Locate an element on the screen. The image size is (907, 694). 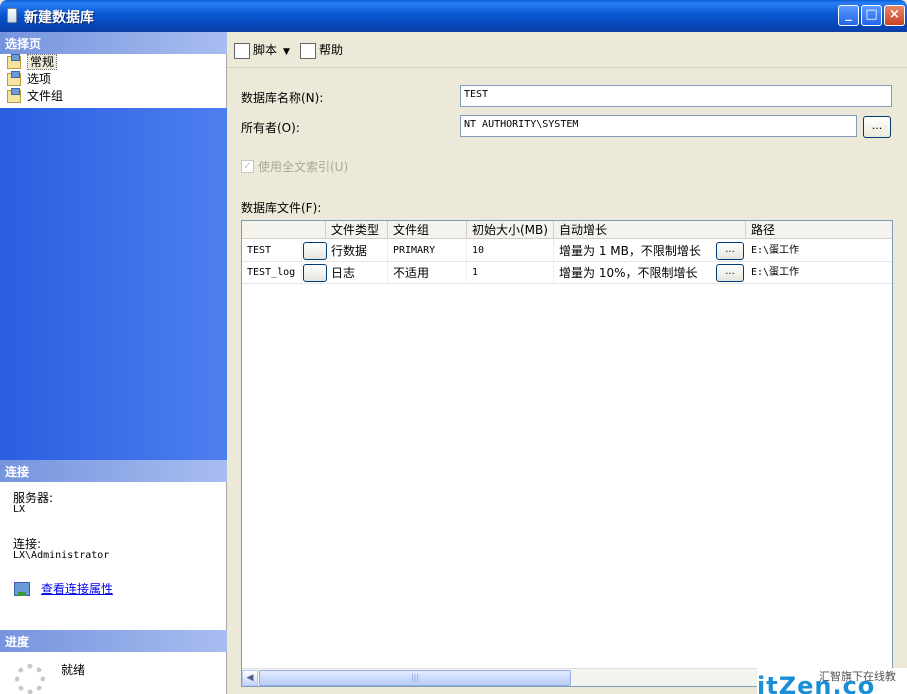
connection-properties-icon is located at coordinates (22, 589).